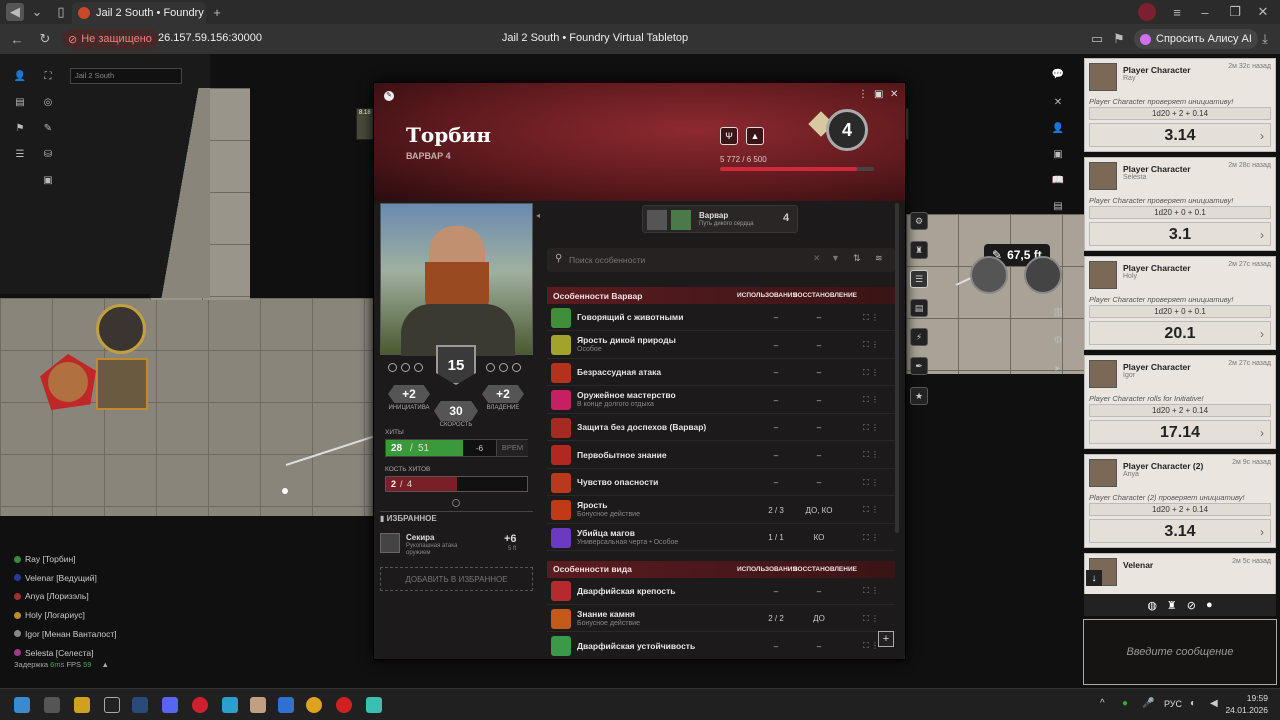 The width and height of the screenshot is (1280, 720). Describe the element at coordinates (684, 260) in the screenshot. I see `search-input` at that location.